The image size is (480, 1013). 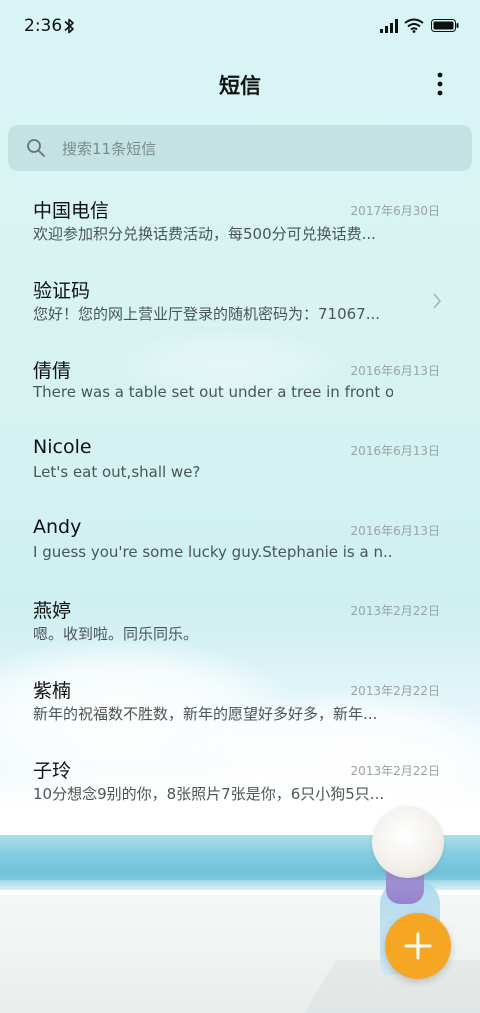 What do you see at coordinates (71, 211) in the screenshot?
I see `message-sender: 中国电信` at bounding box center [71, 211].